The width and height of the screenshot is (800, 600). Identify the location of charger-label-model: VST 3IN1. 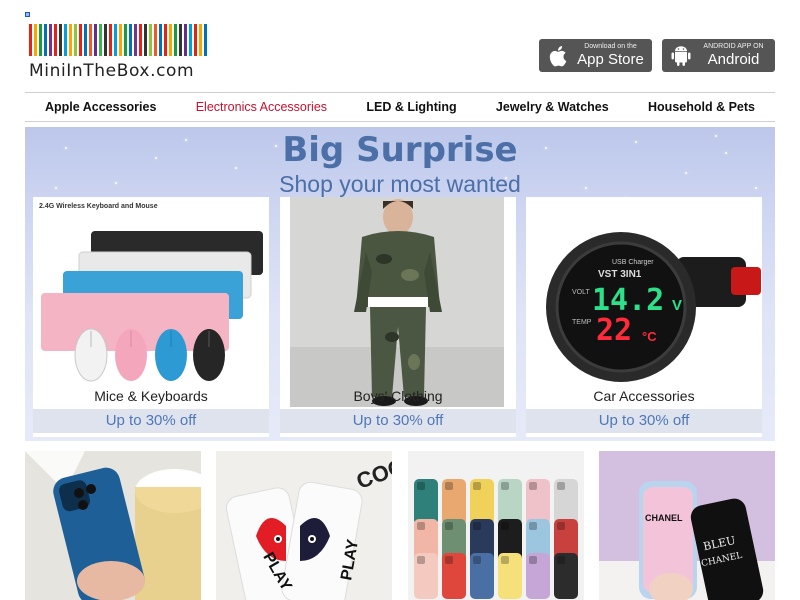
(620, 274).